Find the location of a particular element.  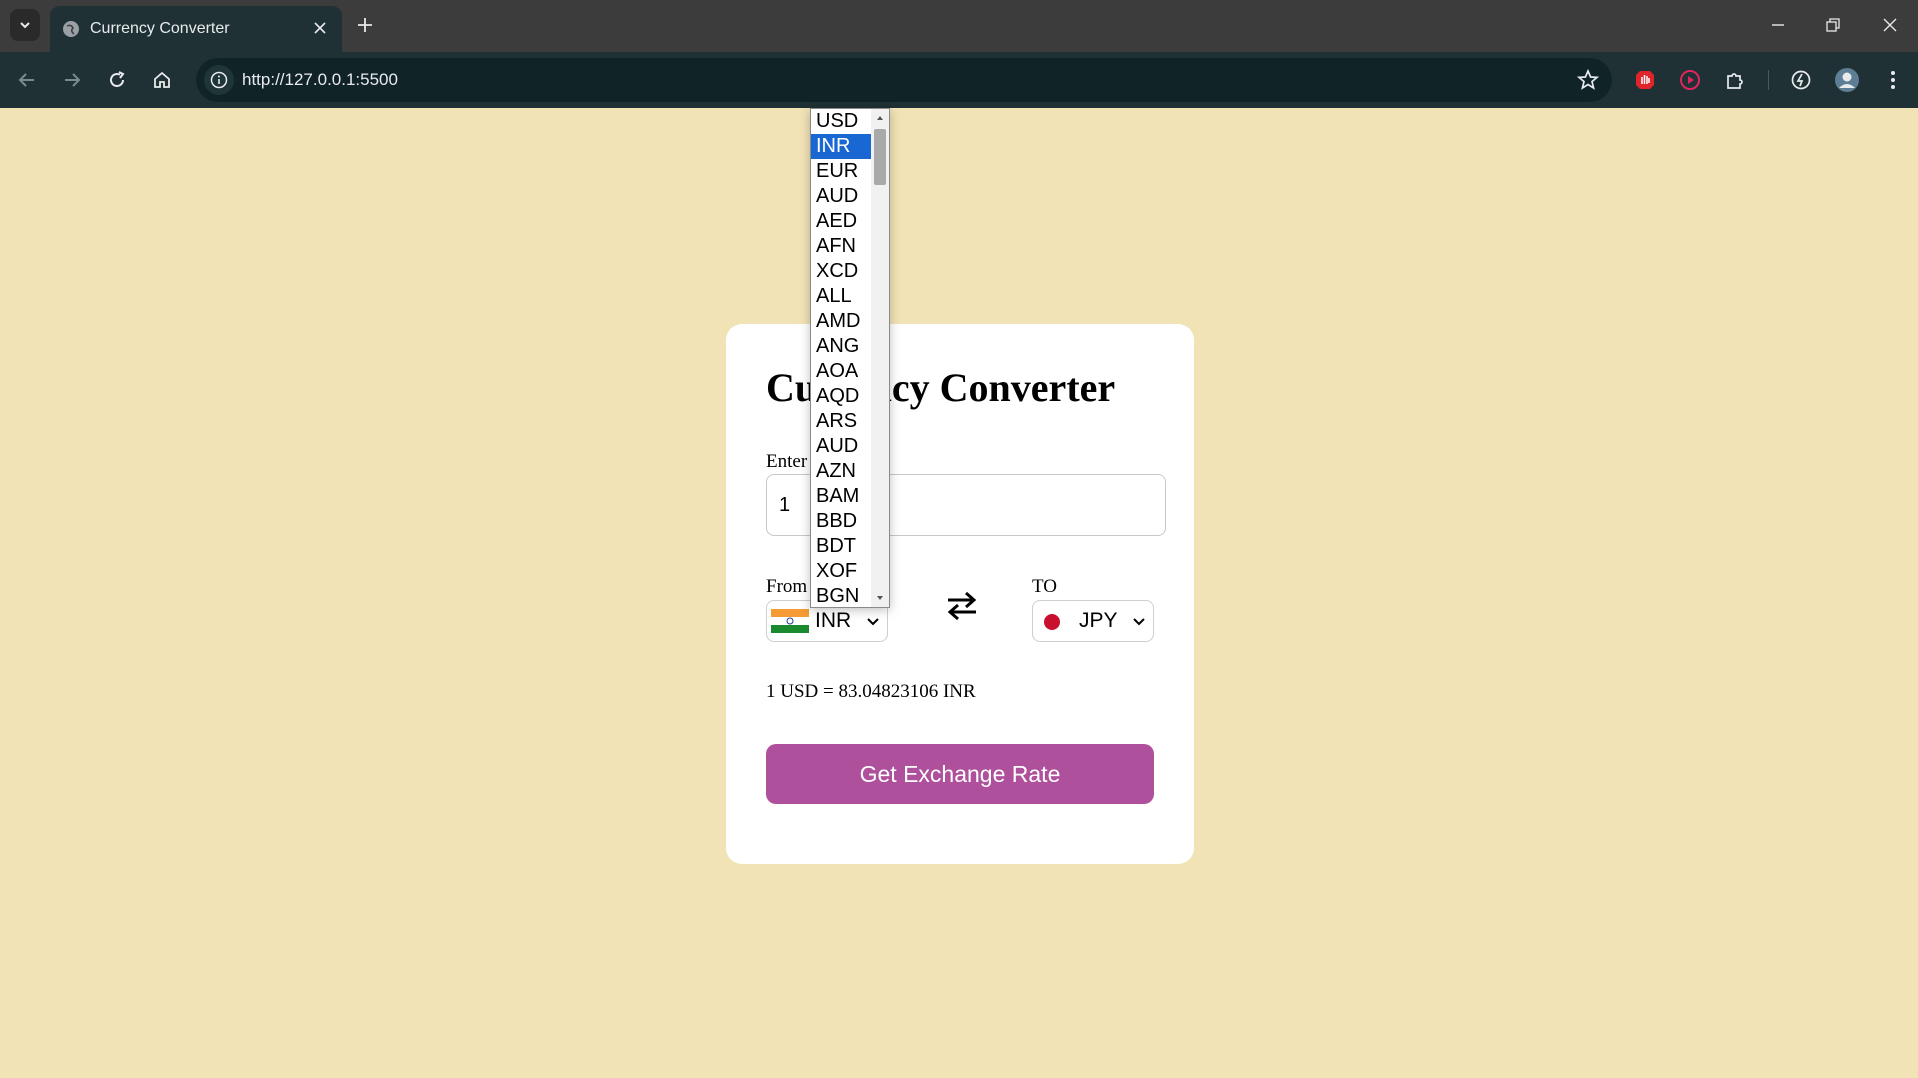

exchange-rate-text: 1 USD = 83.04823106 INR is located at coordinates (871, 691).